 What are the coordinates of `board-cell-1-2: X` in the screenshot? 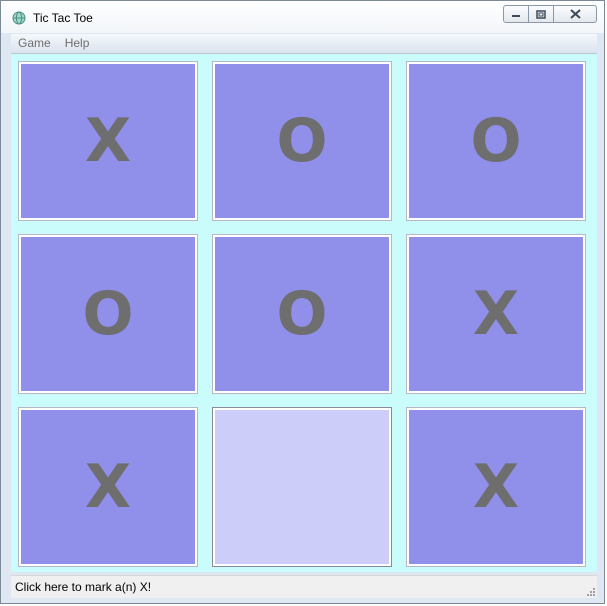 It's located at (496, 314).